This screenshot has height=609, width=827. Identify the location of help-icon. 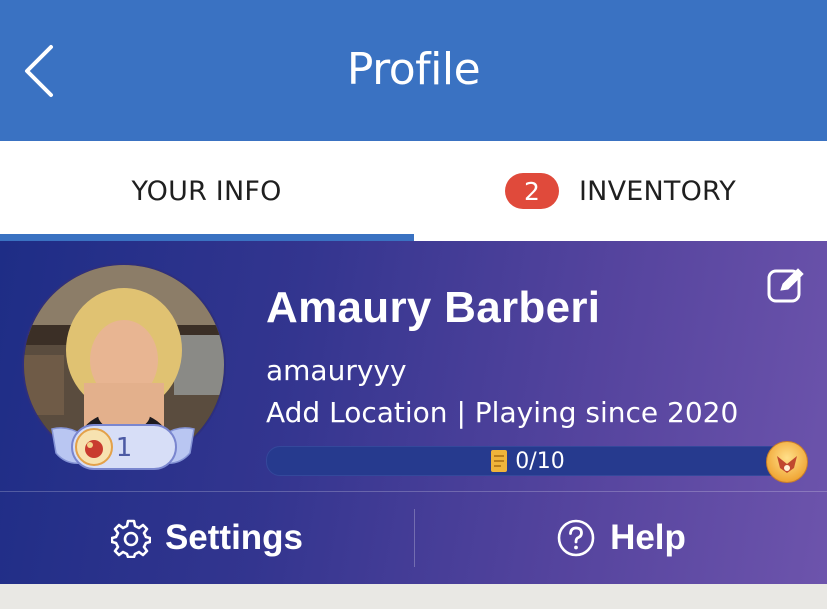
(576, 538).